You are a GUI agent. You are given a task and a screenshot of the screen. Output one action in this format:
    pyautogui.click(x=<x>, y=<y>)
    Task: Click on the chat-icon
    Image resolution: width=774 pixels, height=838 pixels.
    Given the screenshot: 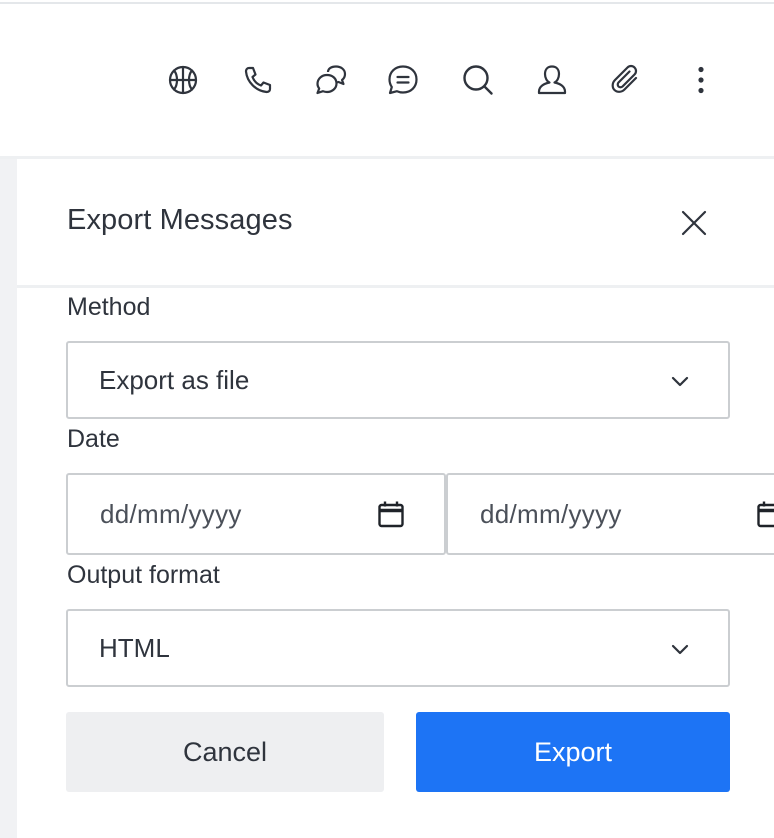 What is the action you would take?
    pyautogui.click(x=403, y=80)
    